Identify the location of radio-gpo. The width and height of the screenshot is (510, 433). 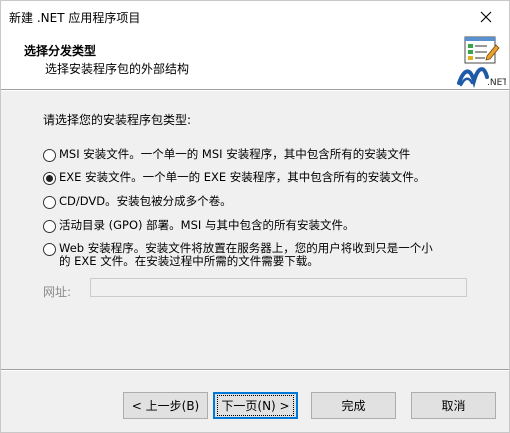
(49, 226).